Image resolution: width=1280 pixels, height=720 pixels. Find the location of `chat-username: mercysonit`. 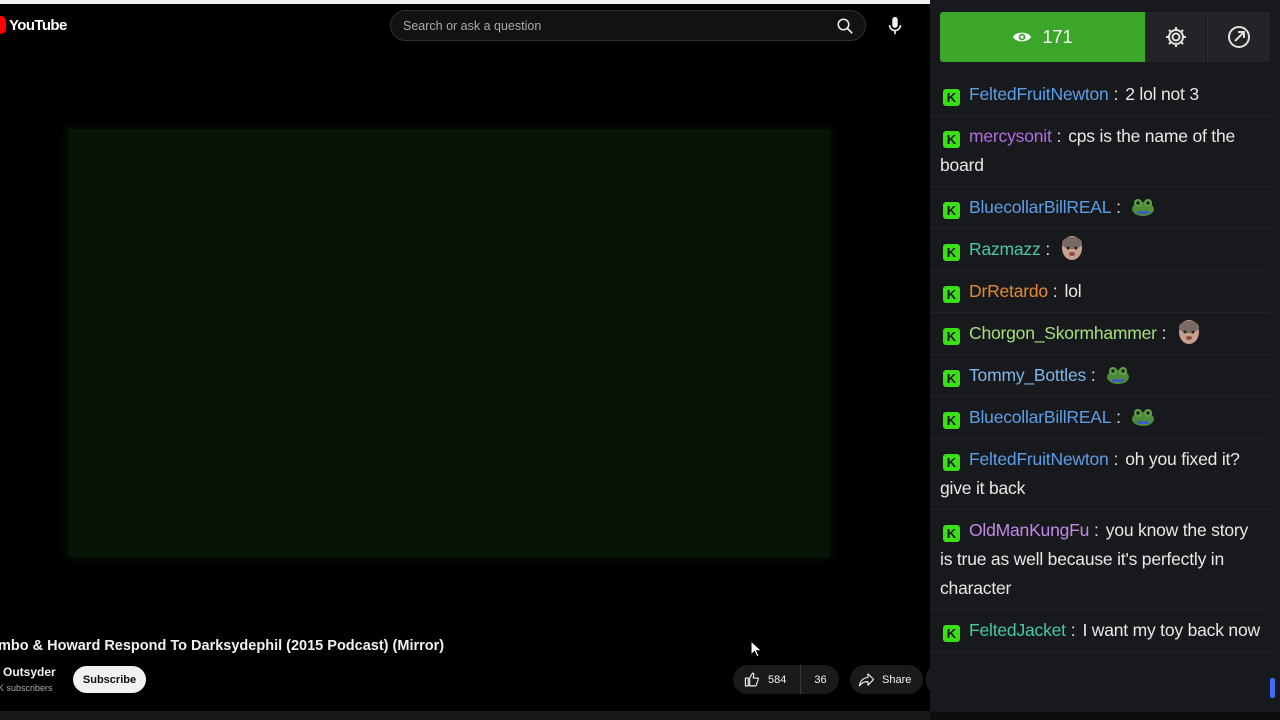

chat-username: mercysonit is located at coordinates (1010, 136).